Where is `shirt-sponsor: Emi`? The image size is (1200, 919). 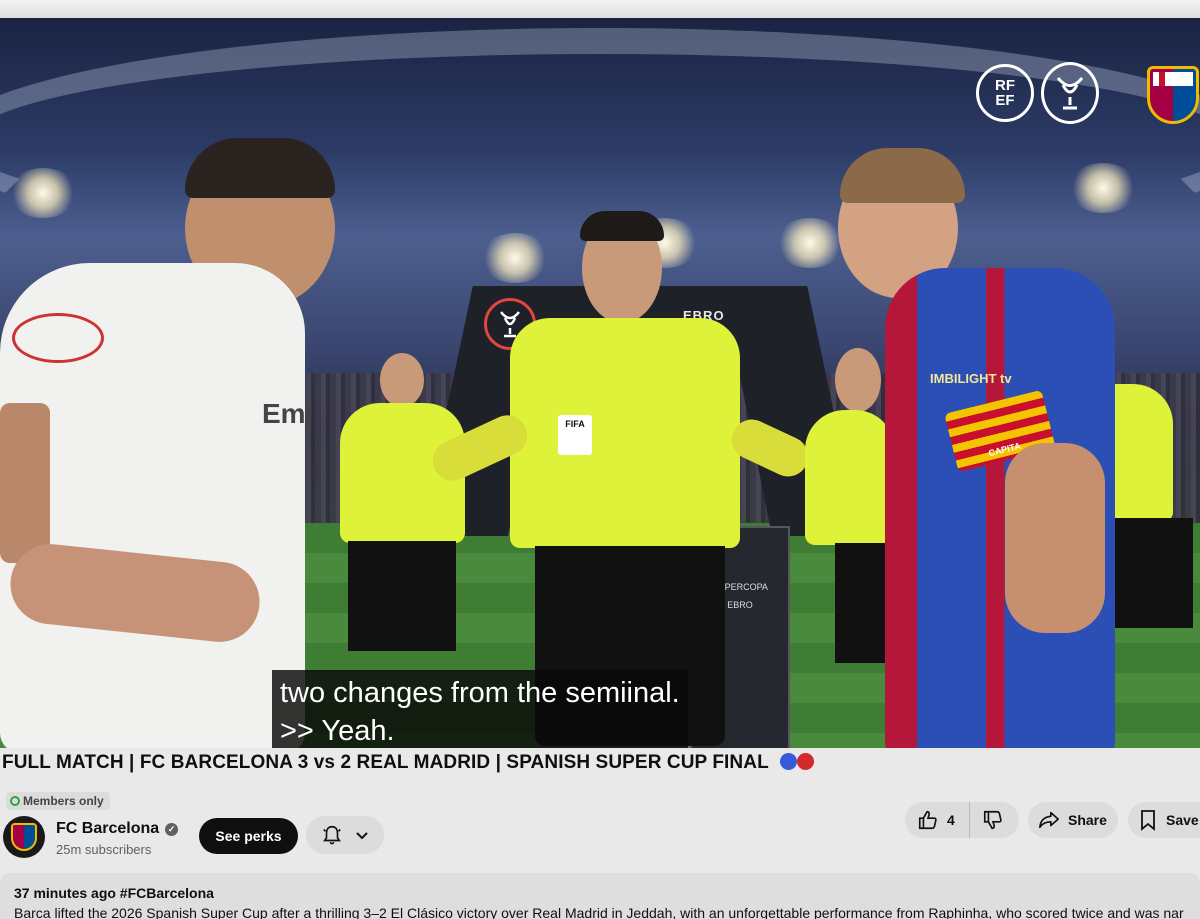 shirt-sponsor: Emi is located at coordinates (288, 413).